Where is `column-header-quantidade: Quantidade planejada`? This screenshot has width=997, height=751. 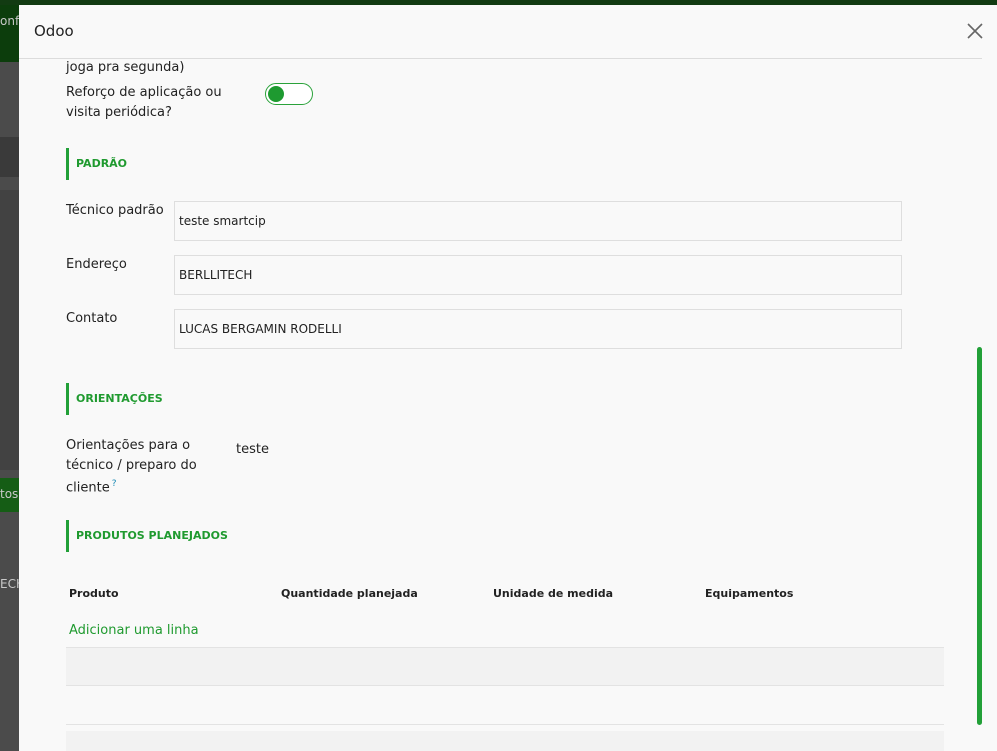 column-header-quantidade: Quantidade planejada is located at coordinates (349, 593).